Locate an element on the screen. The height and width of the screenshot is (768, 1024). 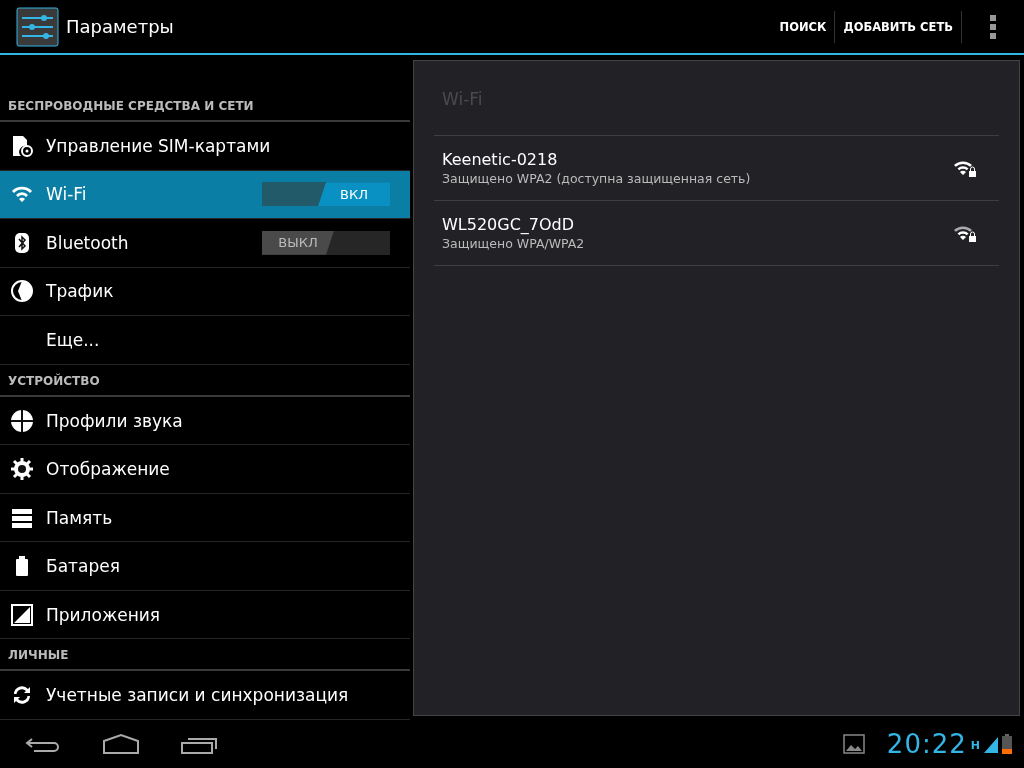
network-row: WL520GC_7OdD Защищено WPA/WPA2 is located at coordinates (716, 233).